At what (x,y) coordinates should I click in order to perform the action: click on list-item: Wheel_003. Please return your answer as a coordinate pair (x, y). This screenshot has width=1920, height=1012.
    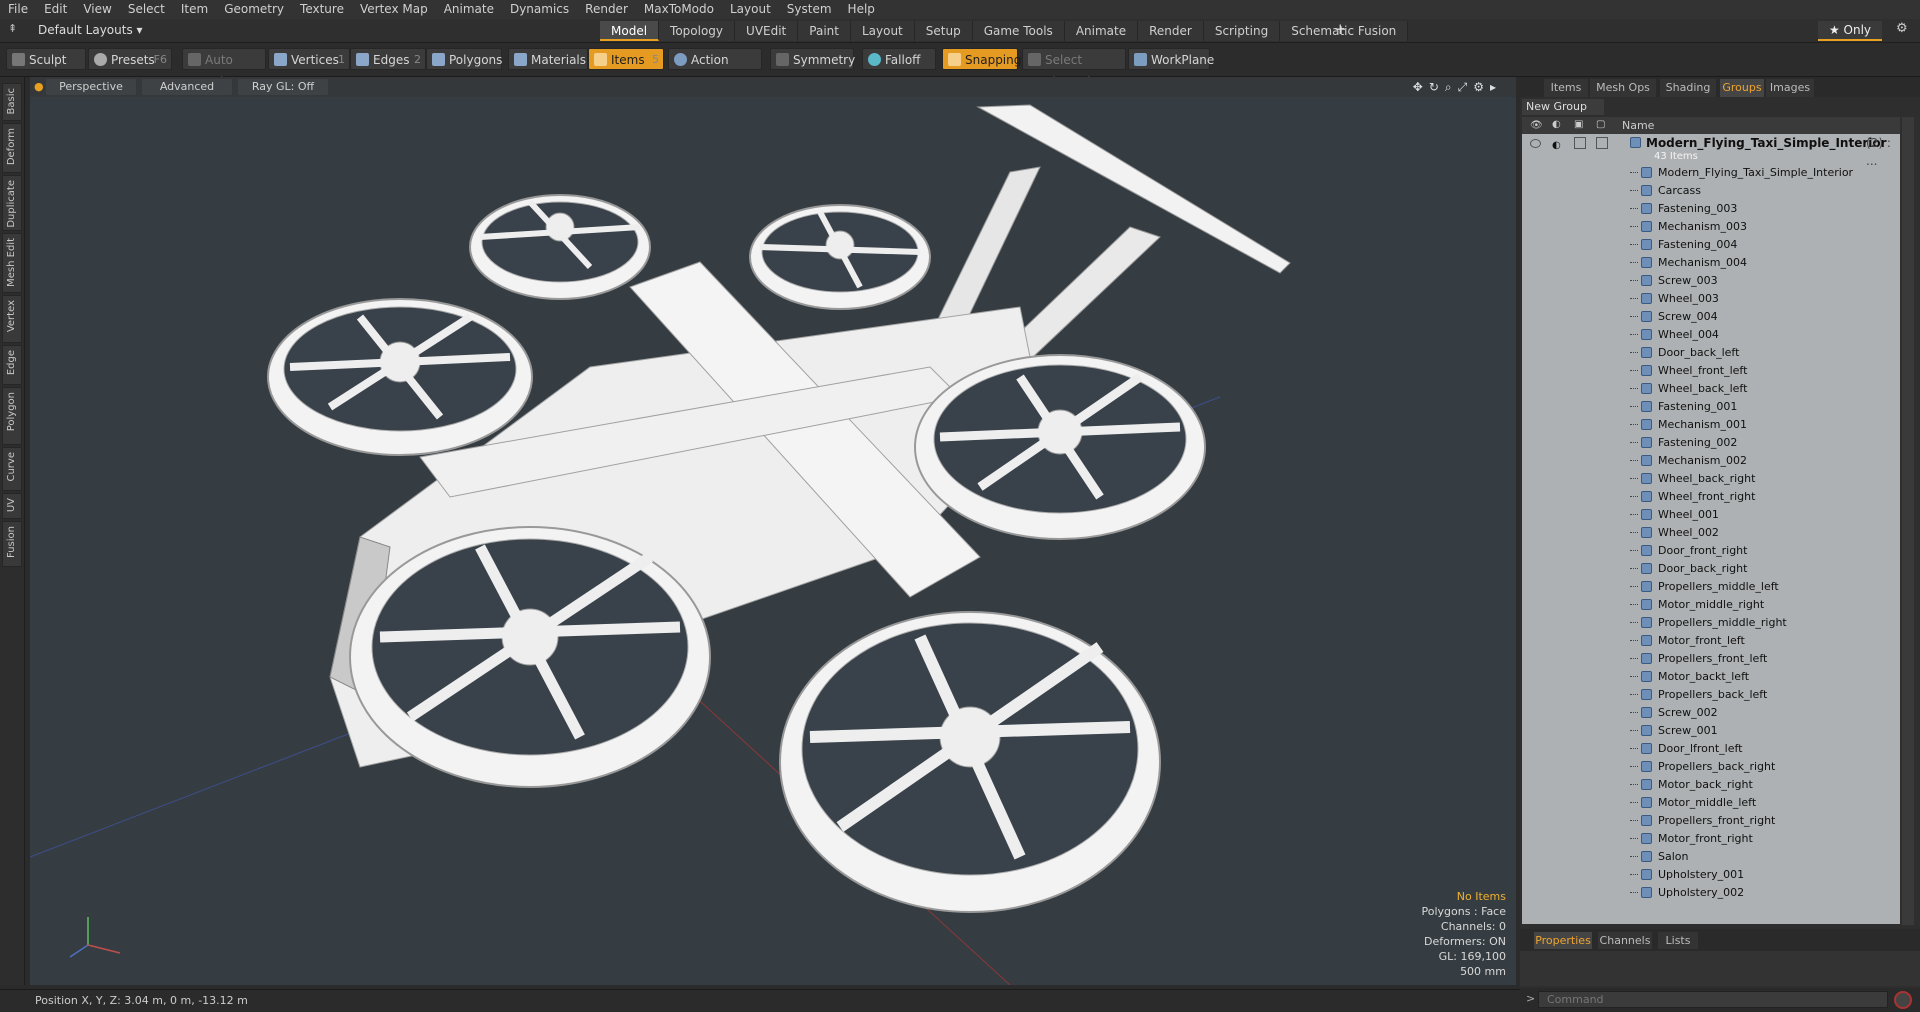
    Looking at the image, I should click on (1711, 299).